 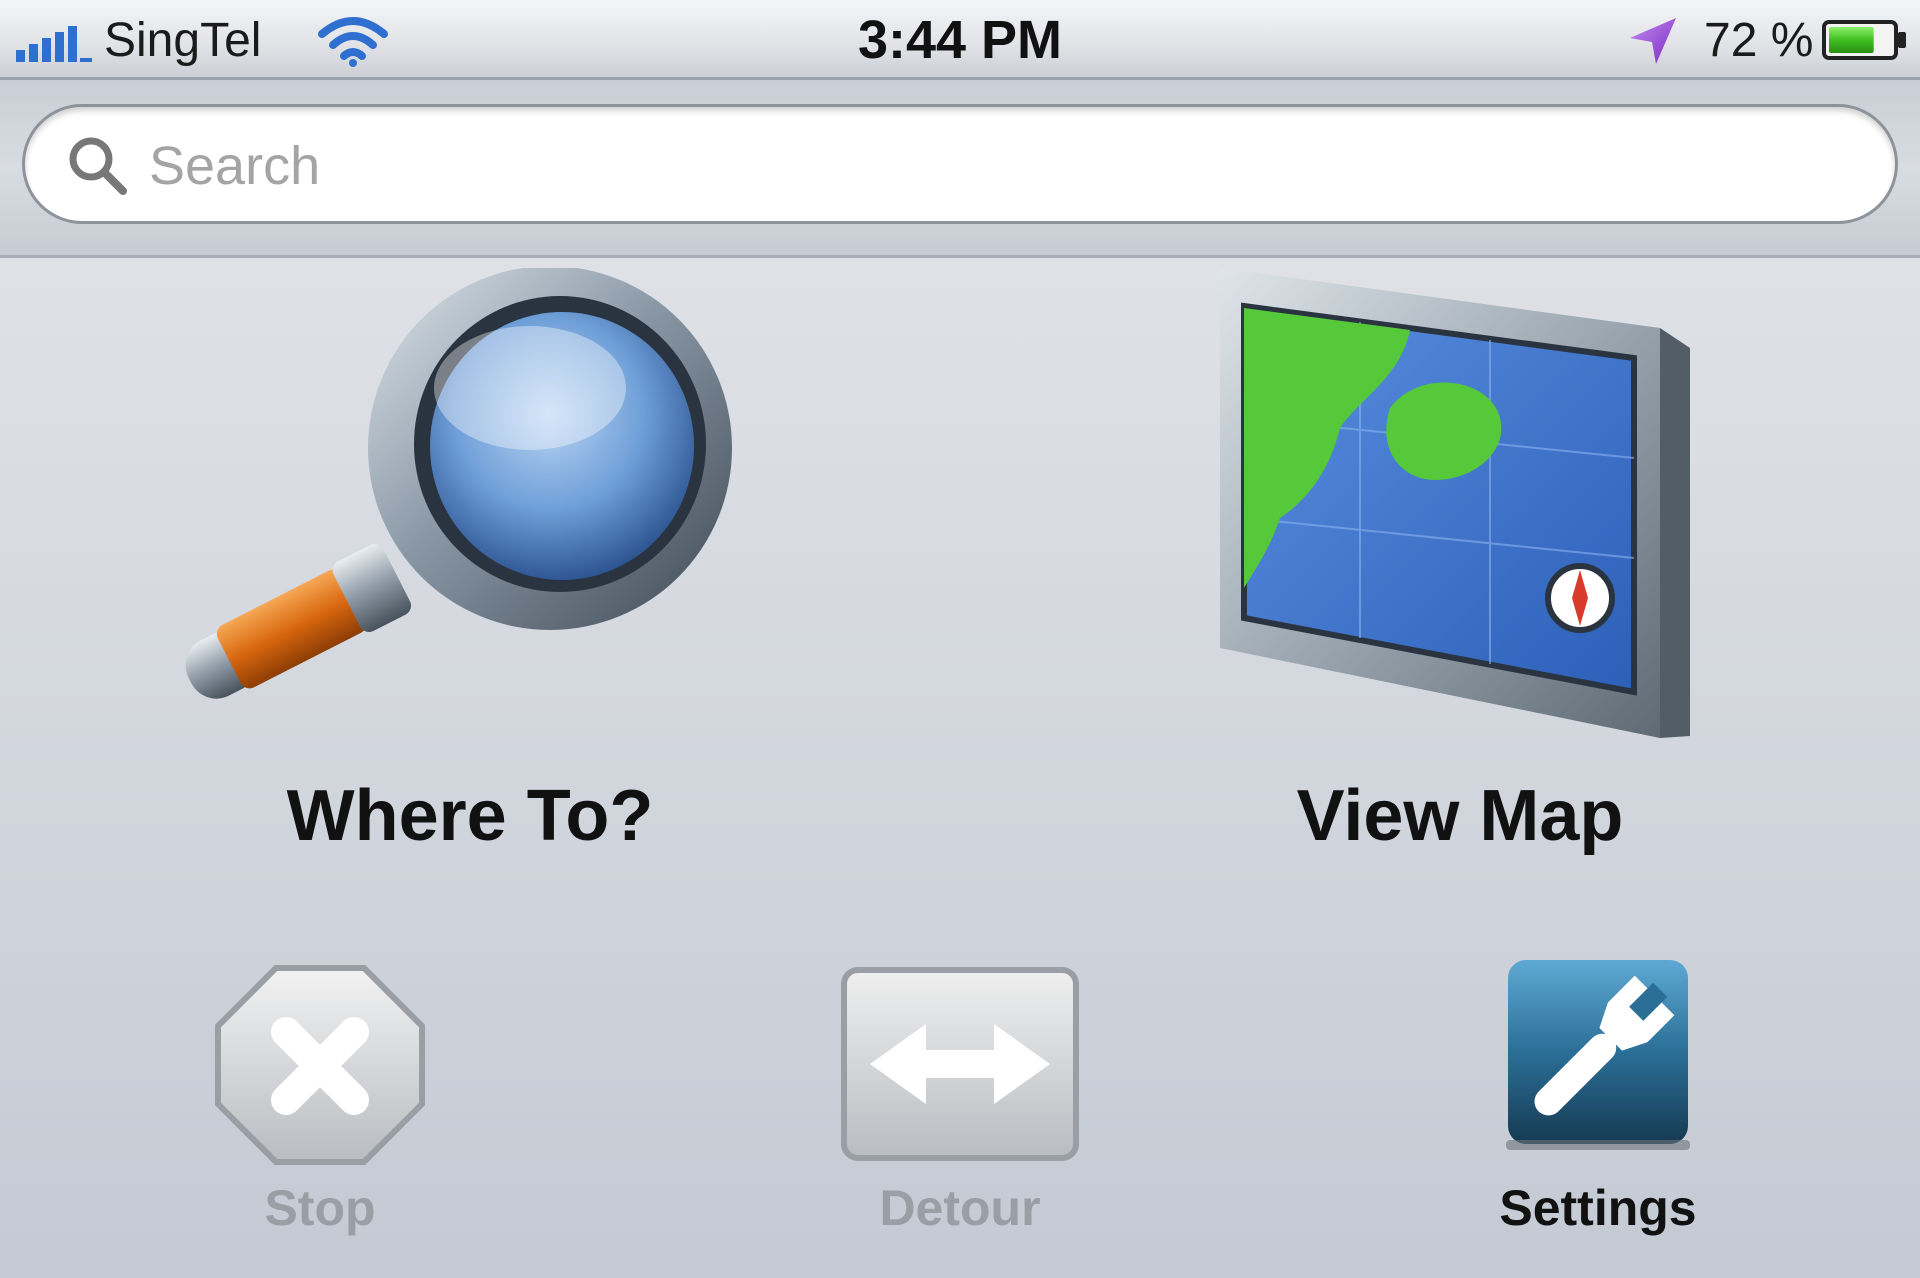 I want to click on magnifying-glass-icon, so click(x=458, y=483).